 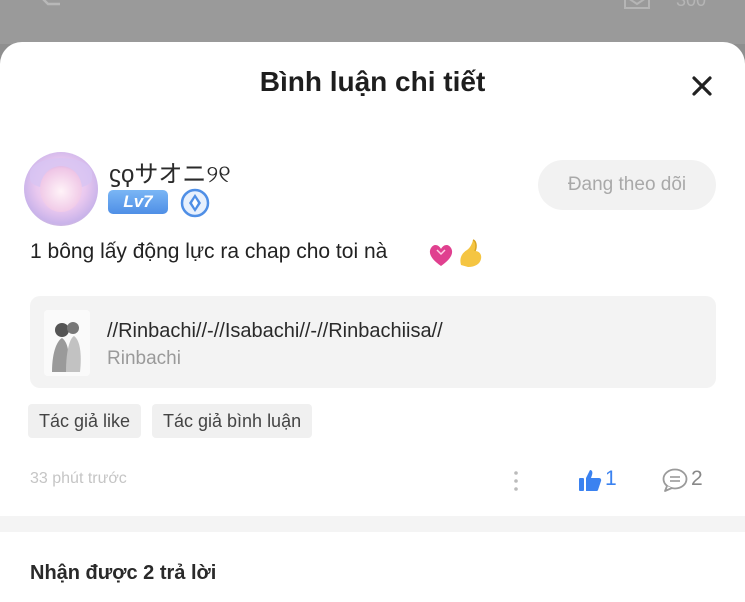 What do you see at coordinates (61, 189) in the screenshot?
I see `avatar` at bounding box center [61, 189].